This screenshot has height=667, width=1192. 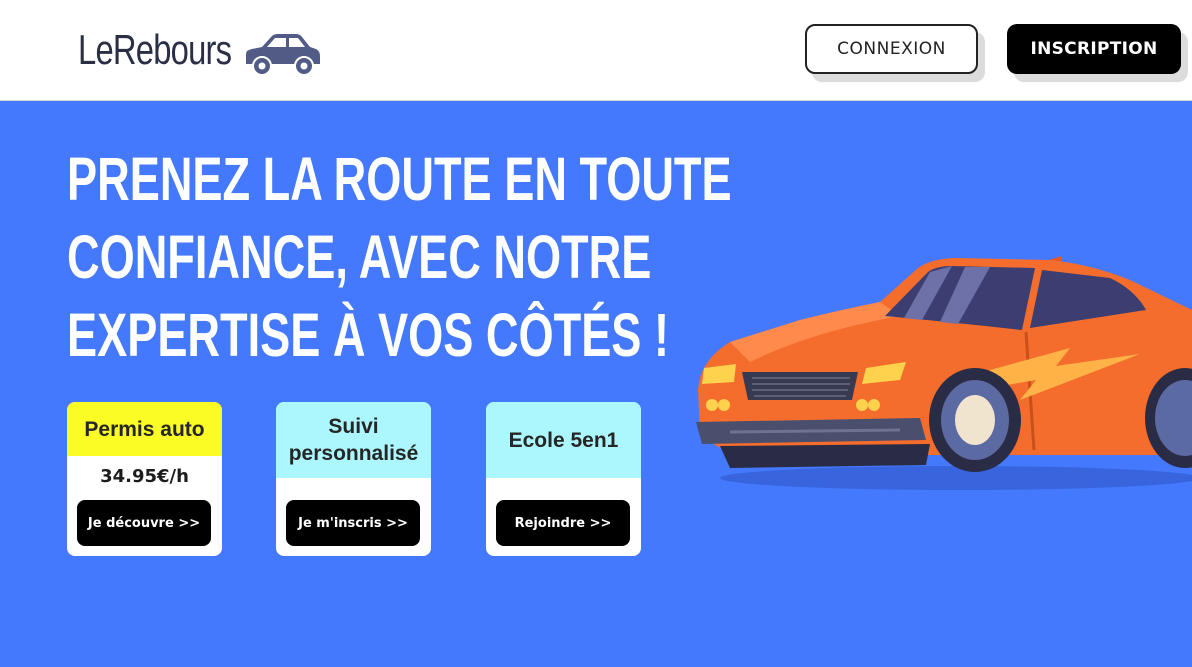 I want to click on discover-button: Je découvre >>, so click(x=144, y=523).